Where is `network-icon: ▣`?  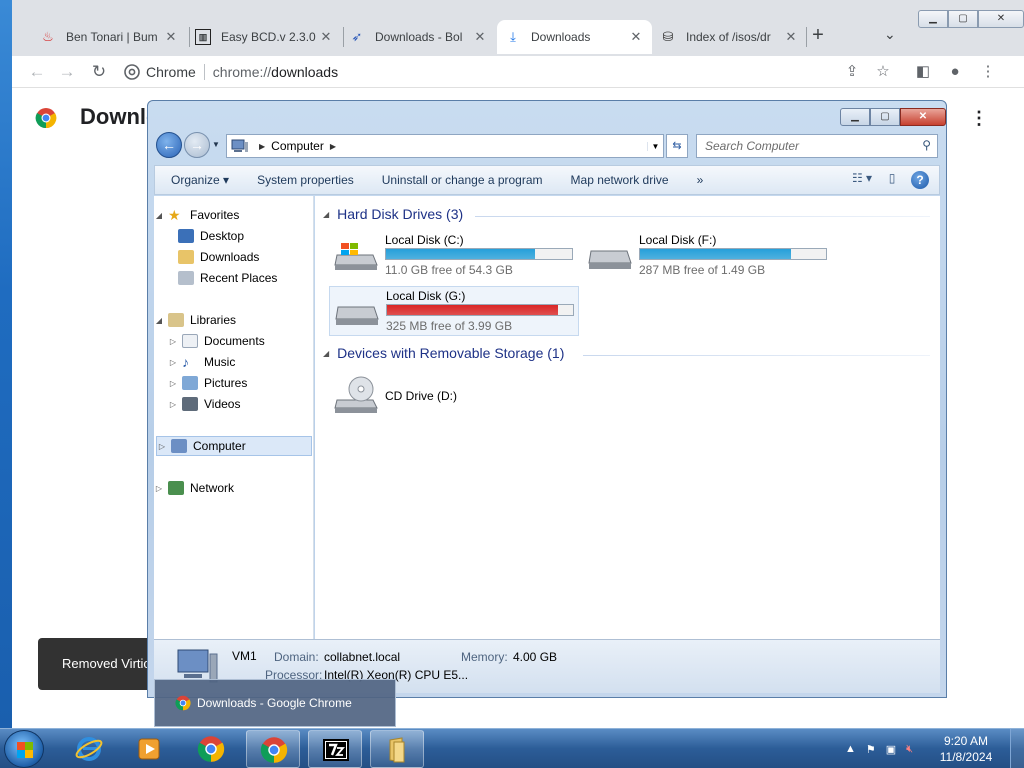
network-icon: ▣ is located at coordinates (891, 749).